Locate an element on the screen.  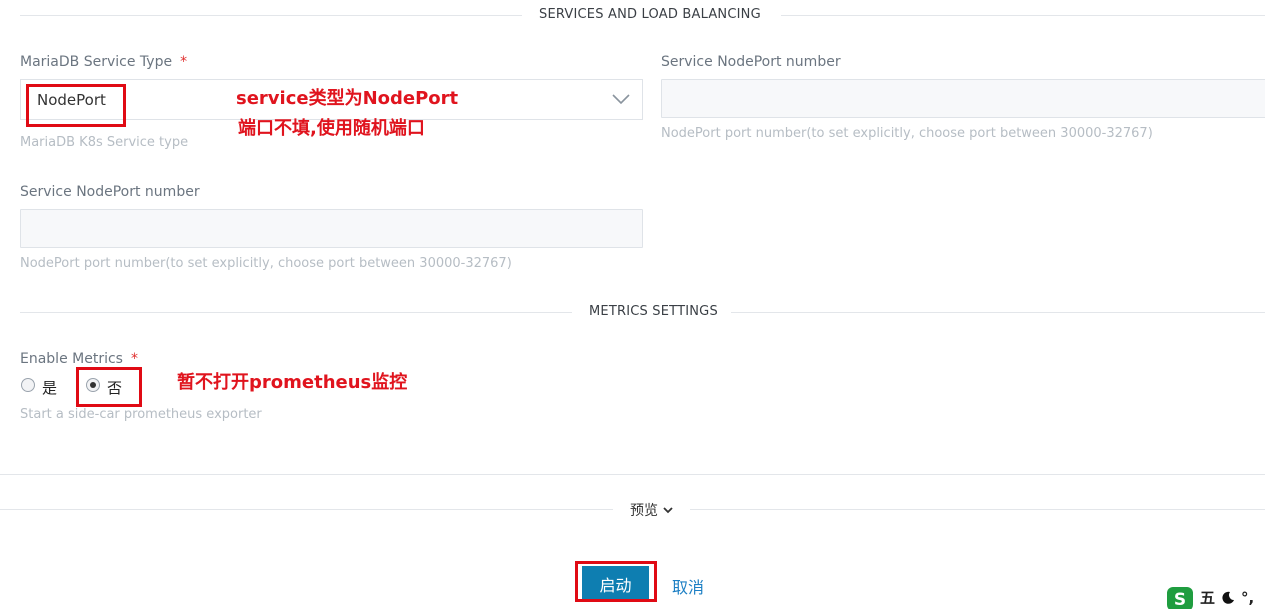
preview-divider-left is located at coordinates (306, 509).